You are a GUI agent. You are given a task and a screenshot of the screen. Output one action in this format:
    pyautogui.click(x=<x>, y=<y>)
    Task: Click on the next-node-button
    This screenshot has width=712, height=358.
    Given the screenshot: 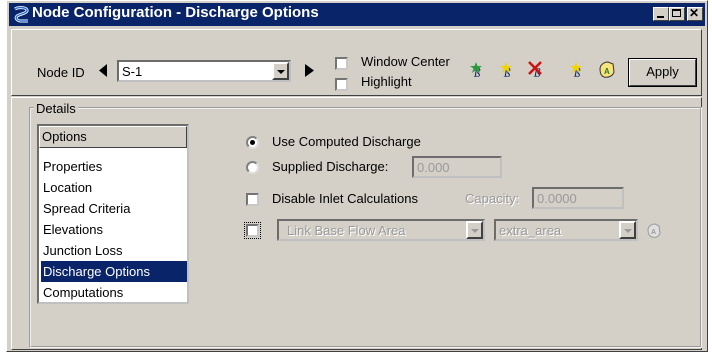 What is the action you would take?
    pyautogui.click(x=309, y=72)
    